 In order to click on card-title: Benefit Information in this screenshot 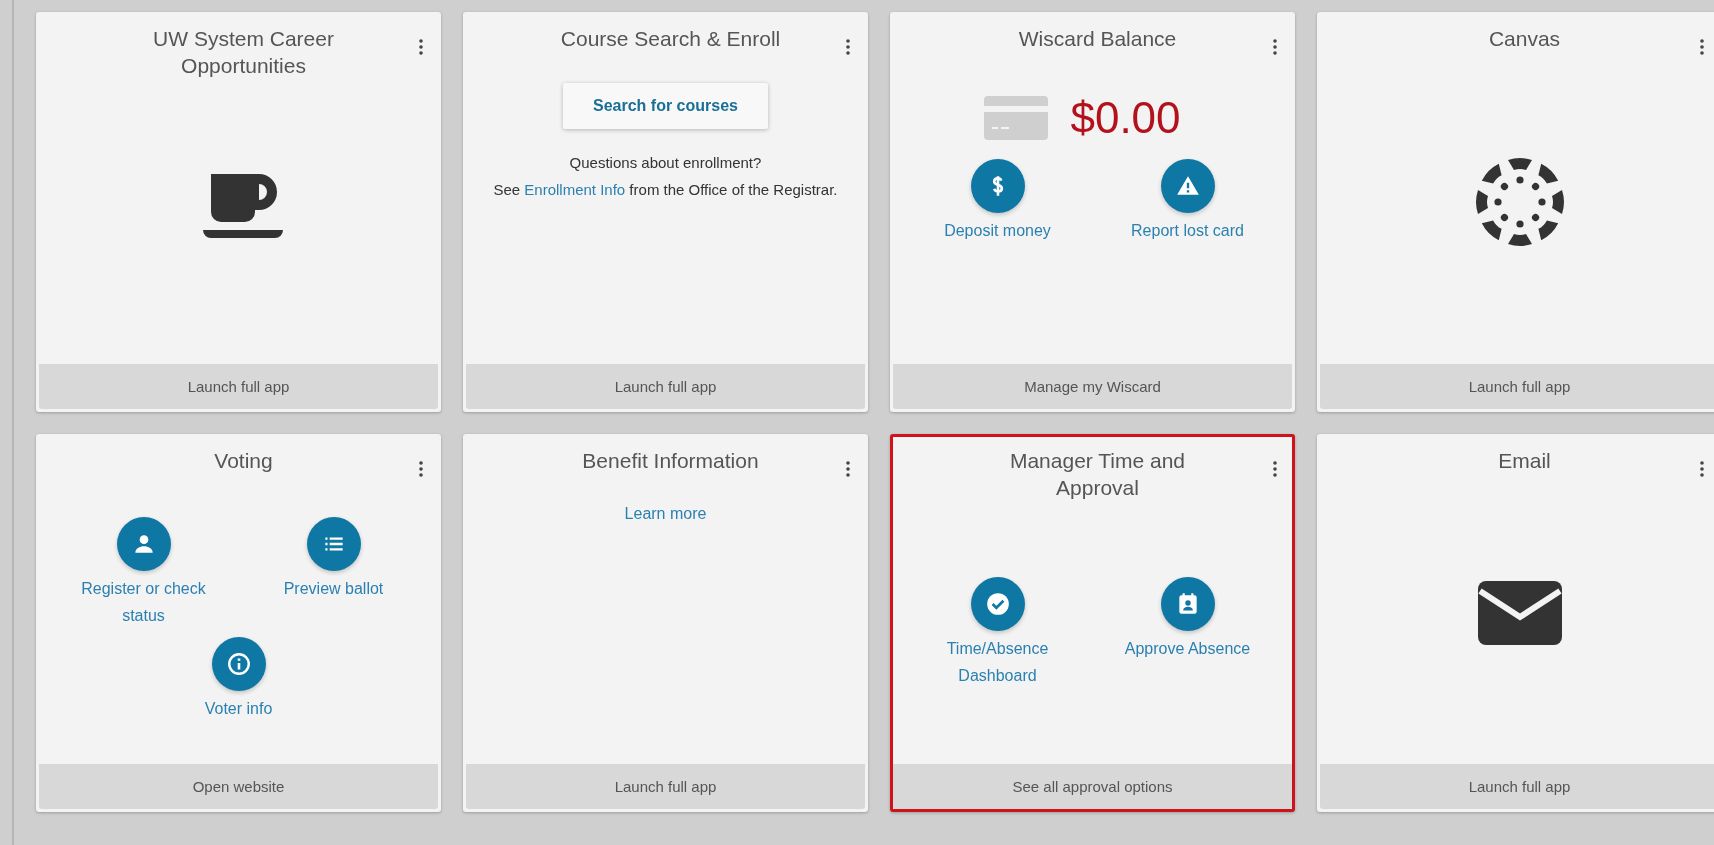, I will do `click(670, 461)`.